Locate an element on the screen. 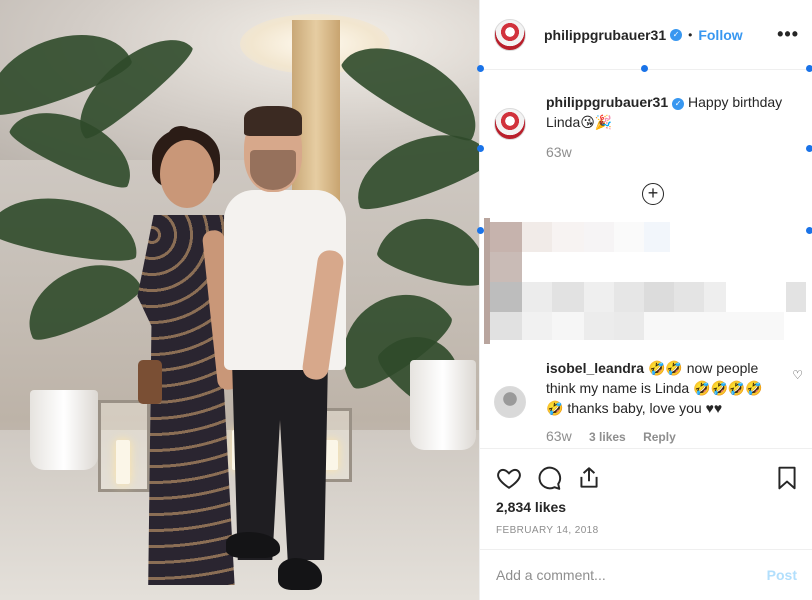 This screenshot has width=812, height=600. comment-icon is located at coordinates (549, 478).